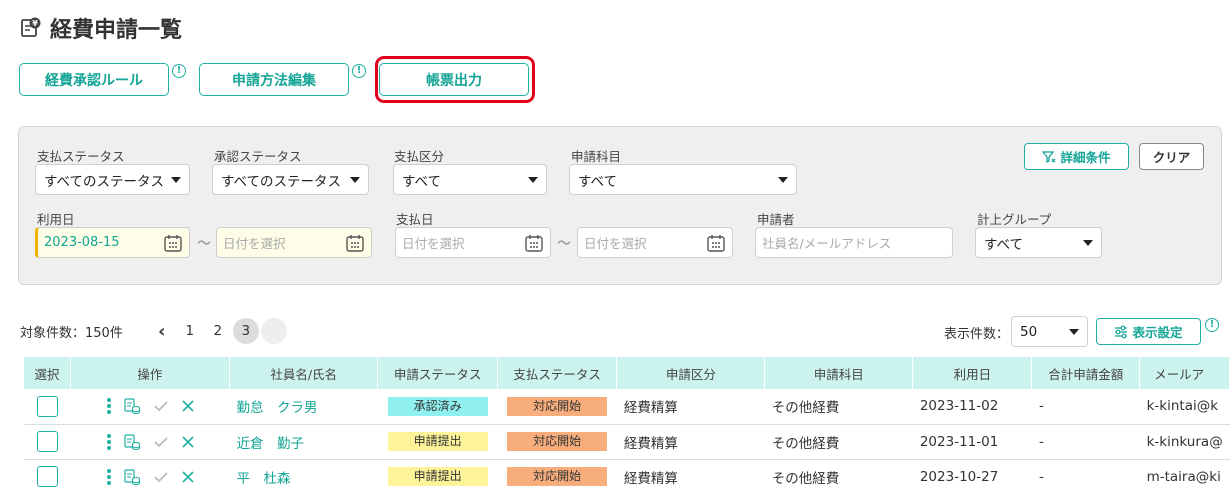 The height and width of the screenshot is (493, 1230). What do you see at coordinates (470, 179) in the screenshot?
I see `payment-type-select: すべて` at bounding box center [470, 179].